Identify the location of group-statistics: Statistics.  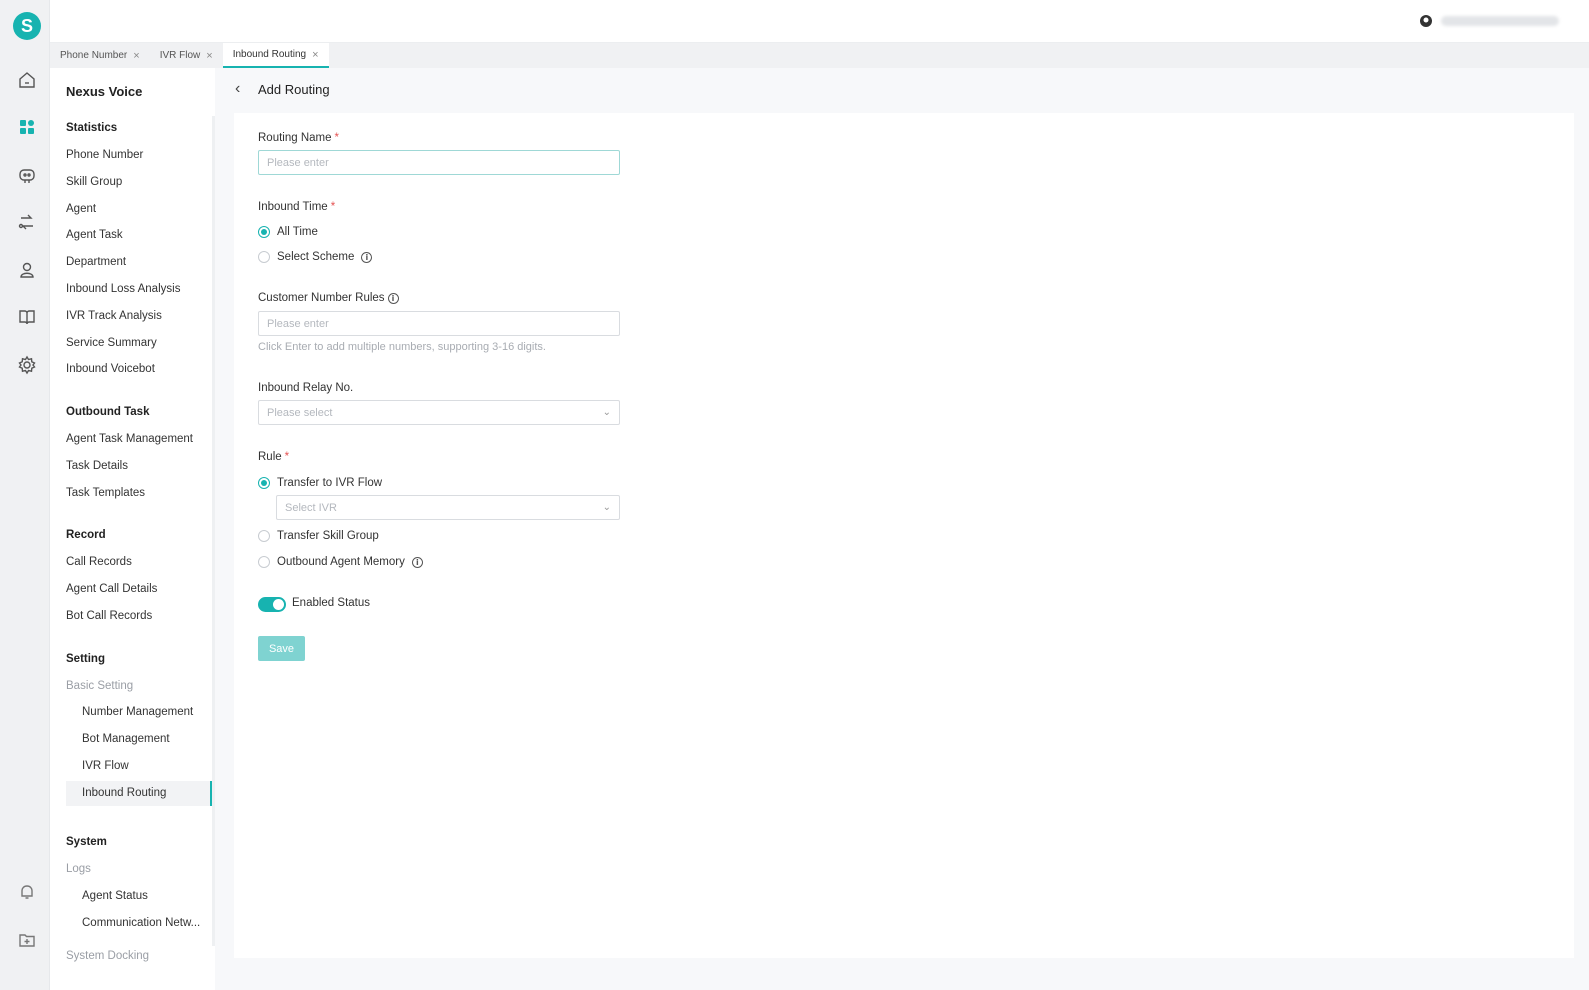
(91, 128).